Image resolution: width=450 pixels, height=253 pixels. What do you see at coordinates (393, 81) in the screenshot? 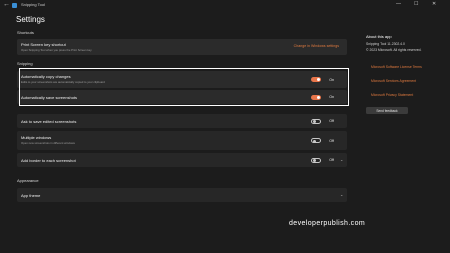
I see `services-agreement-link: Microsoft Services Agreement` at bounding box center [393, 81].